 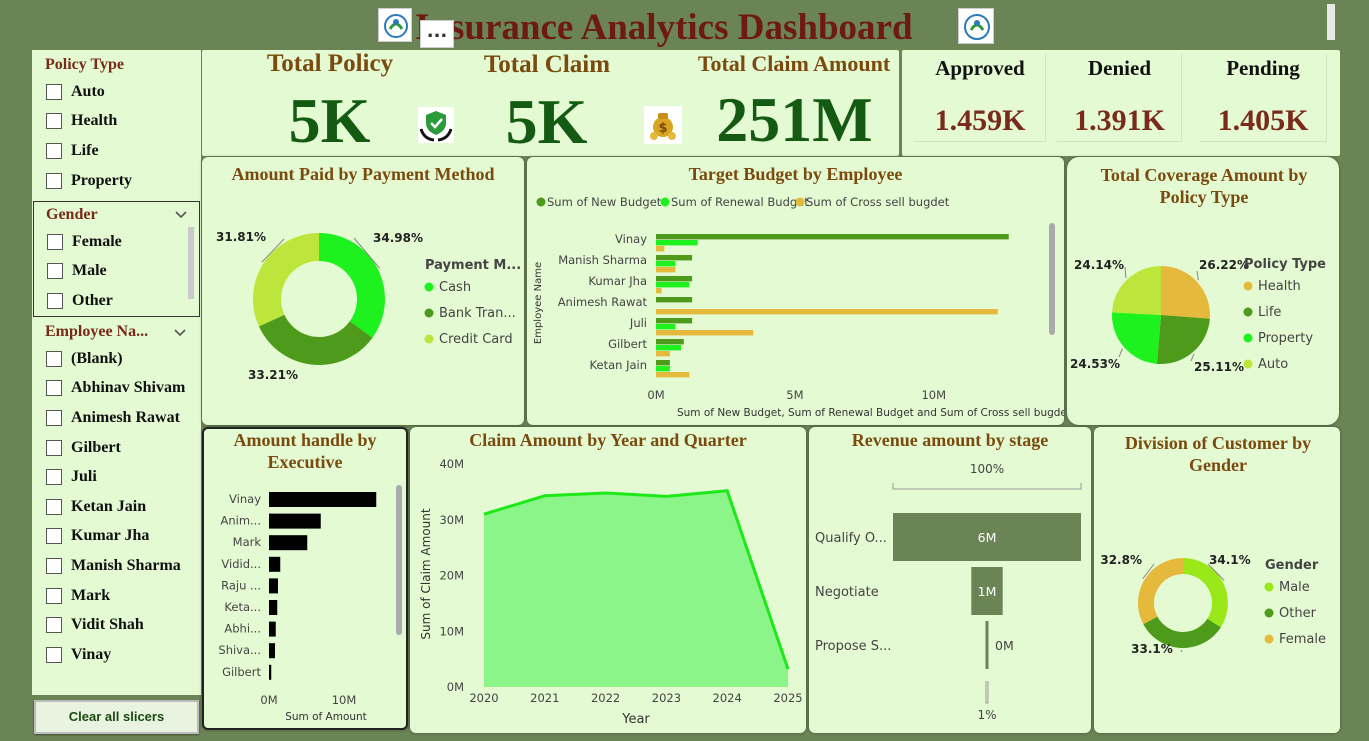 I want to click on clear-all-slicers-button: Clear all slicers, so click(x=116, y=717).